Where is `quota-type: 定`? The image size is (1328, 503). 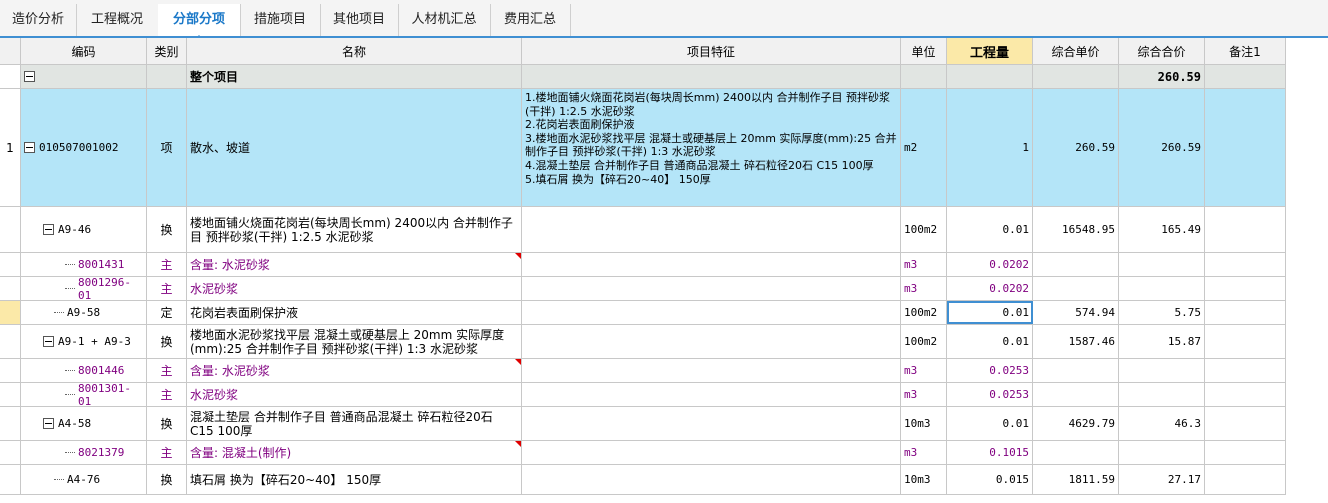
quota-type: 定 is located at coordinates (167, 312).